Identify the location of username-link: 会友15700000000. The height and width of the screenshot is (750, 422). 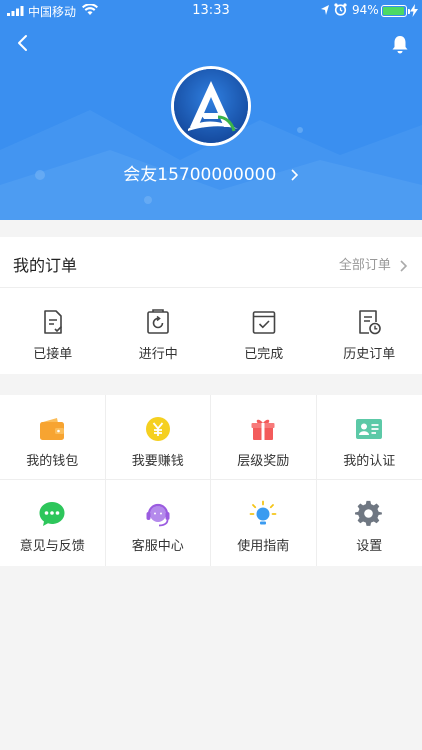
(211, 172).